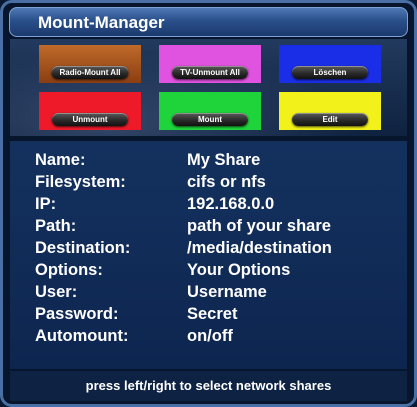 The height and width of the screenshot is (407, 417). I want to click on radio-mount-all-label: Radio-Mount All, so click(90, 72).